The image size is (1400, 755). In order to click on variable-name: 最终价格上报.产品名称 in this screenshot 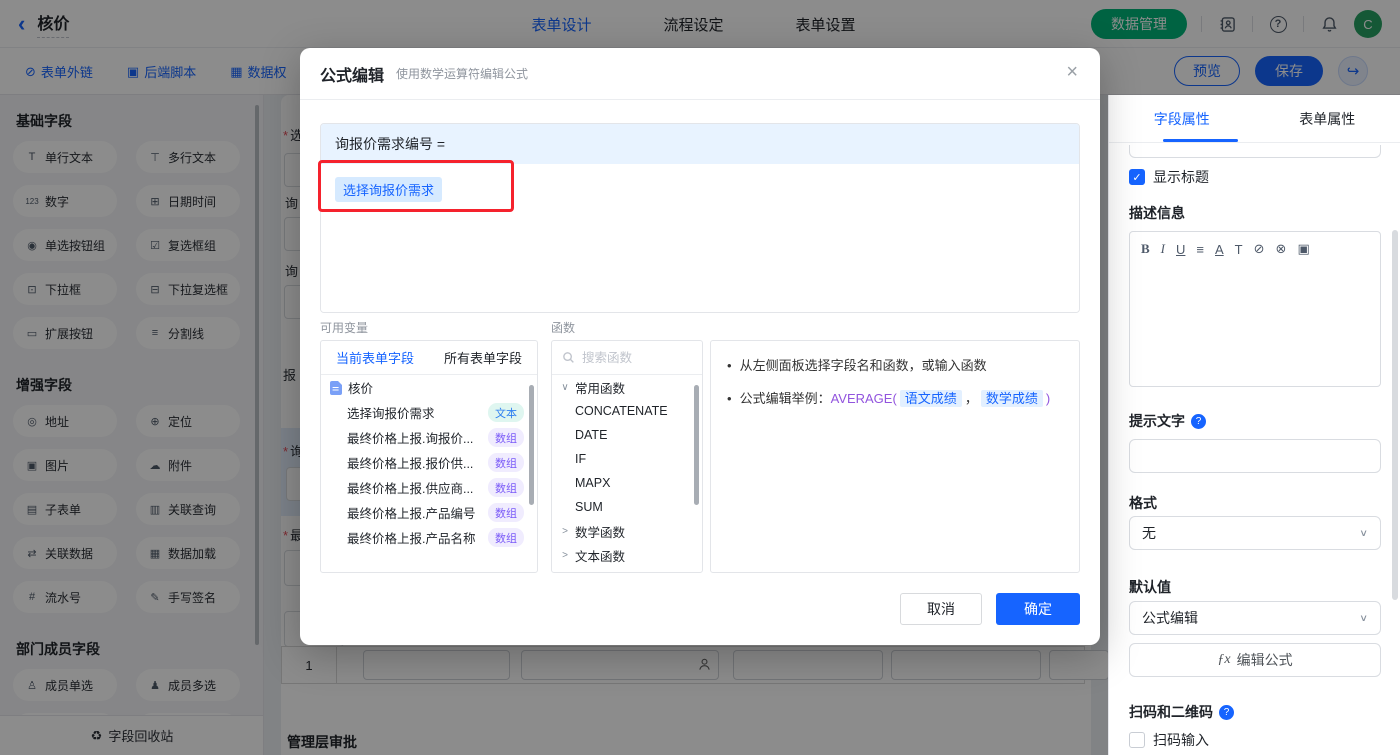, I will do `click(411, 539)`.